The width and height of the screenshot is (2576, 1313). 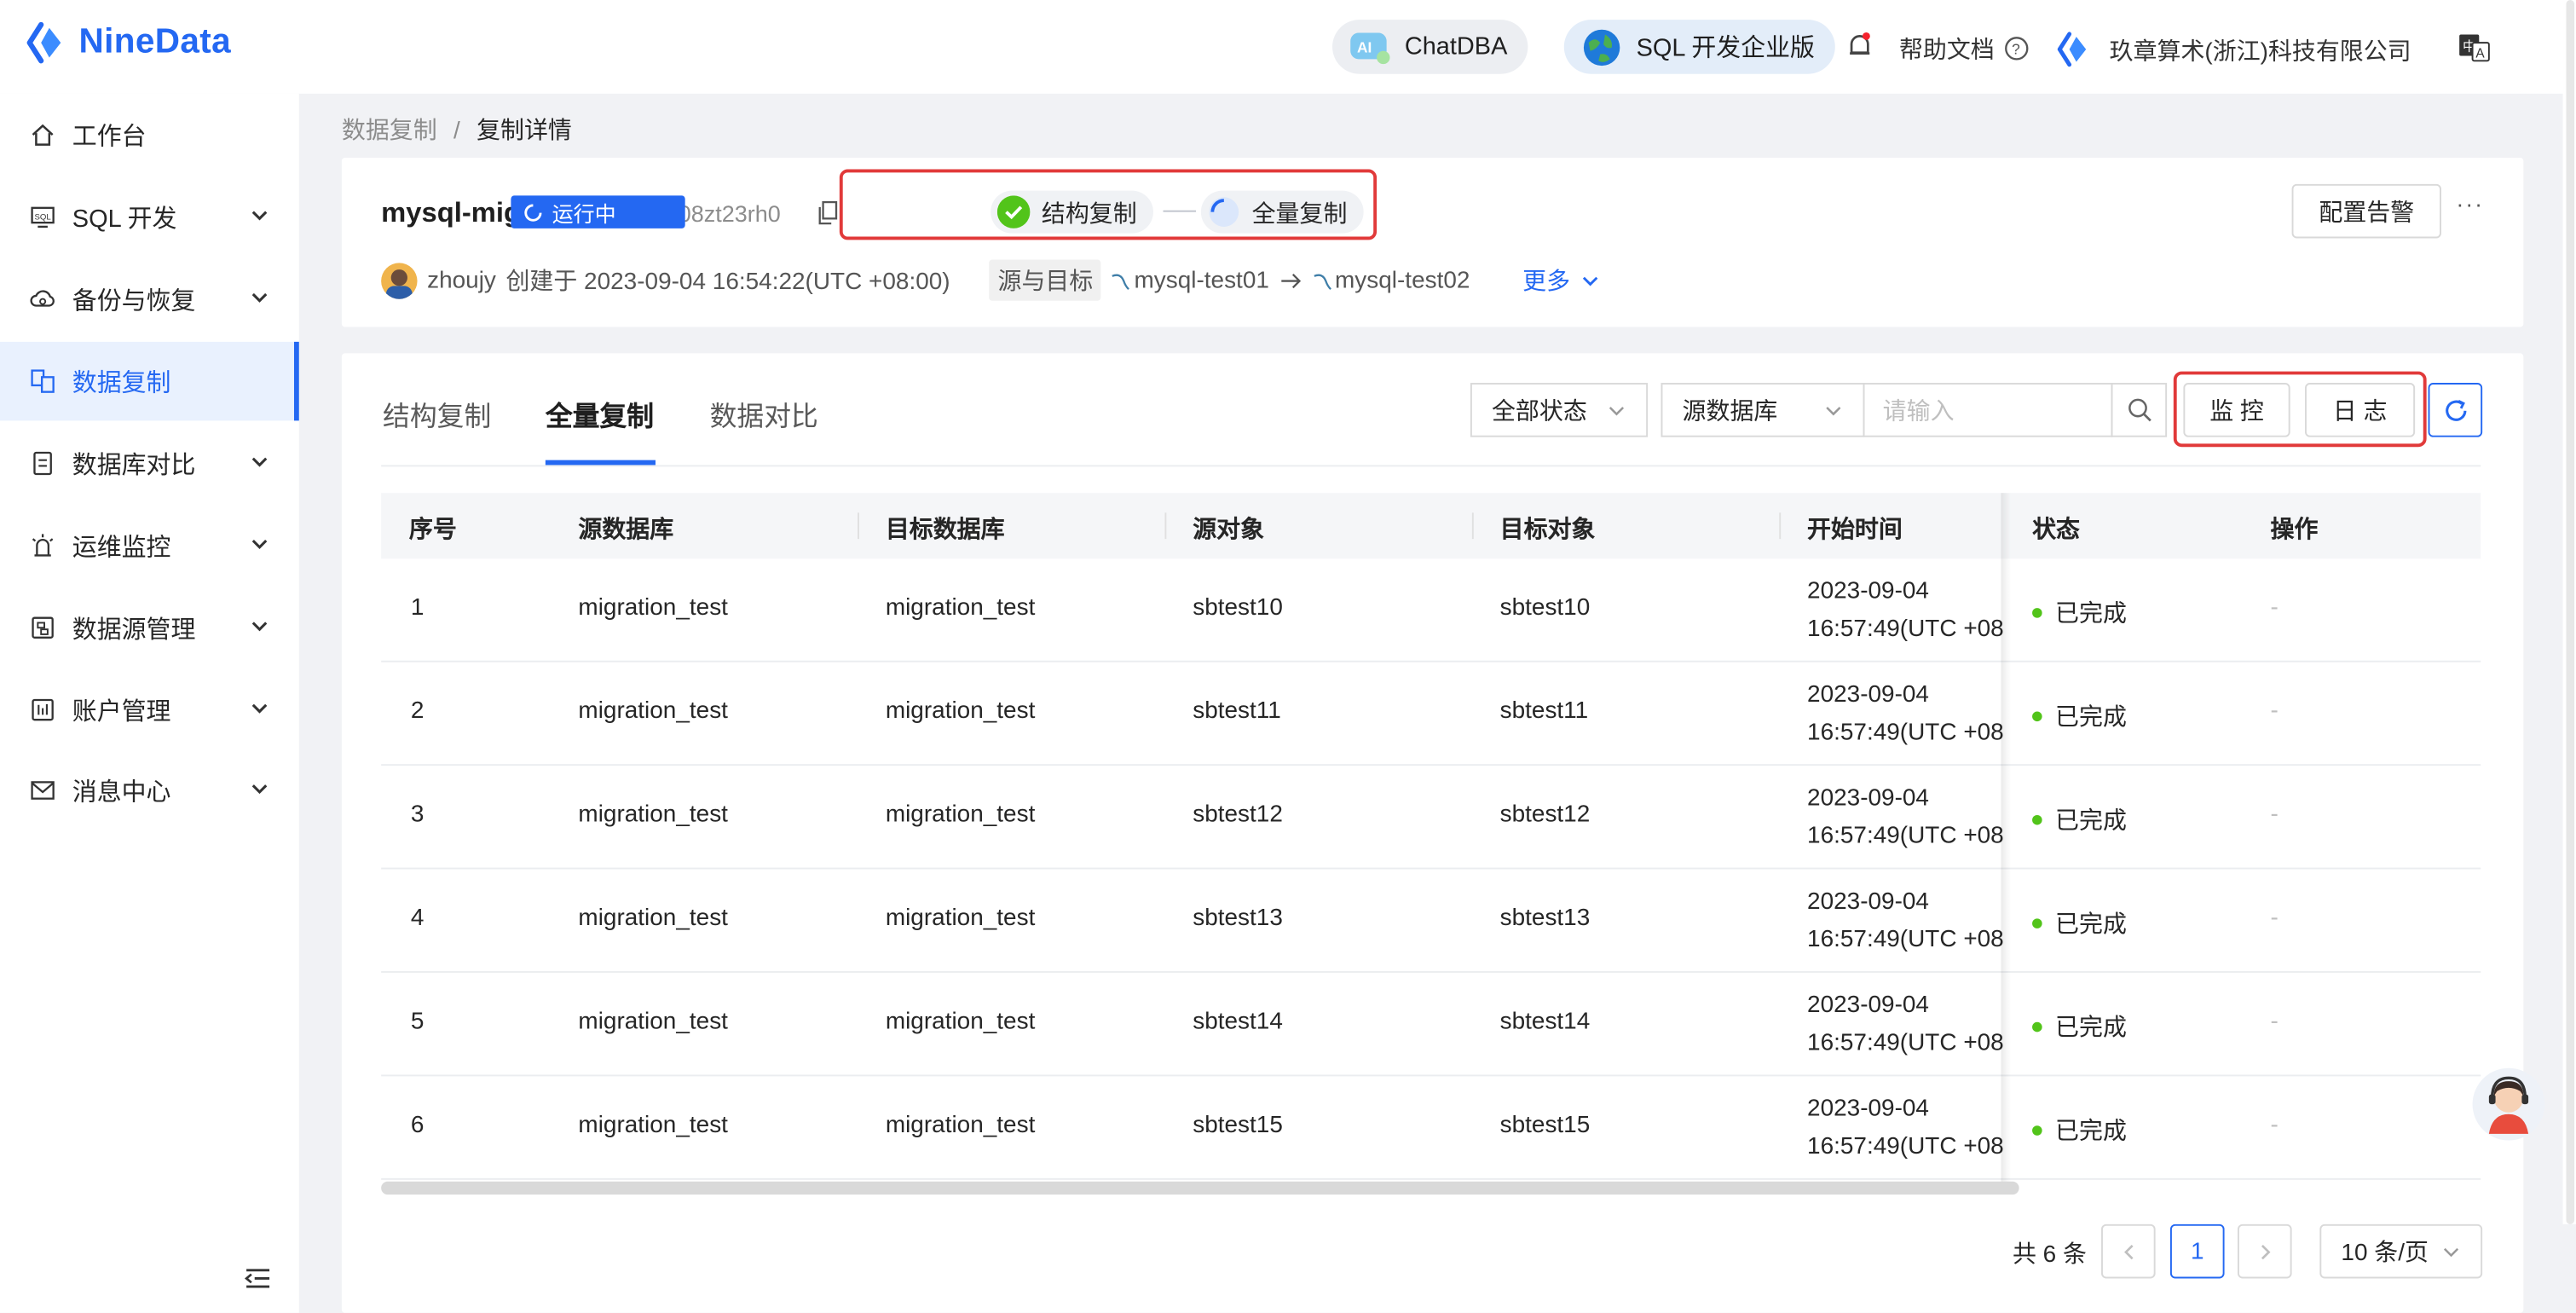 I want to click on page-number-button: 1, so click(x=2197, y=1251).